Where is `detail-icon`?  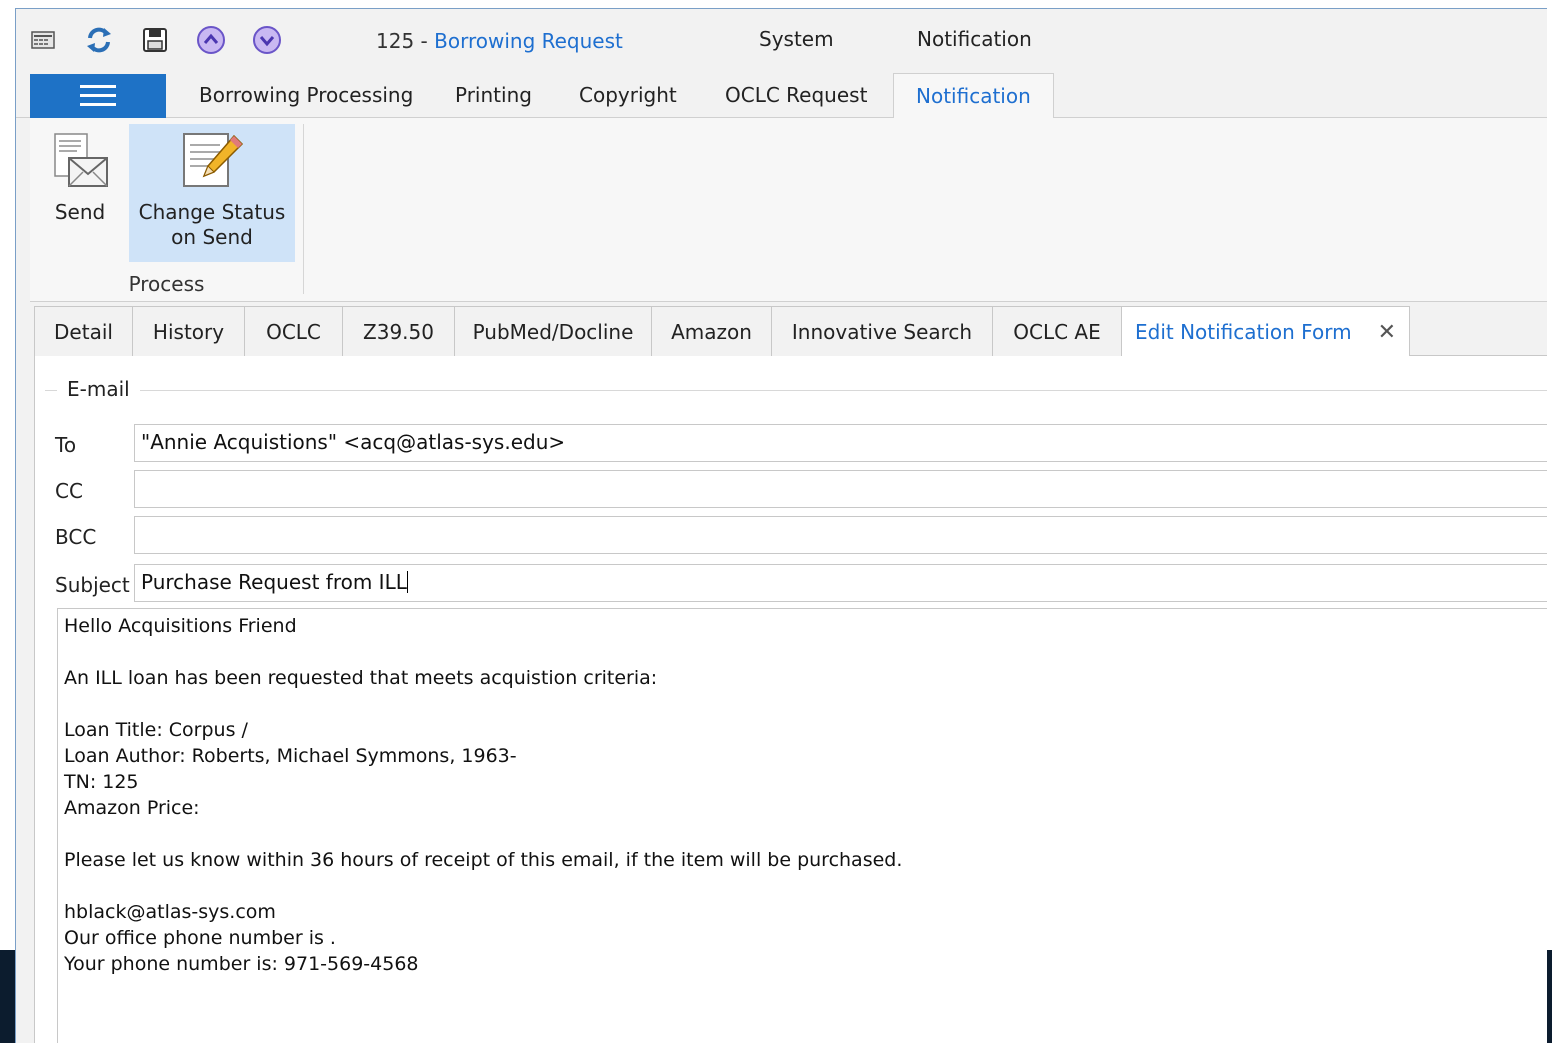 detail-icon is located at coordinates (43, 40).